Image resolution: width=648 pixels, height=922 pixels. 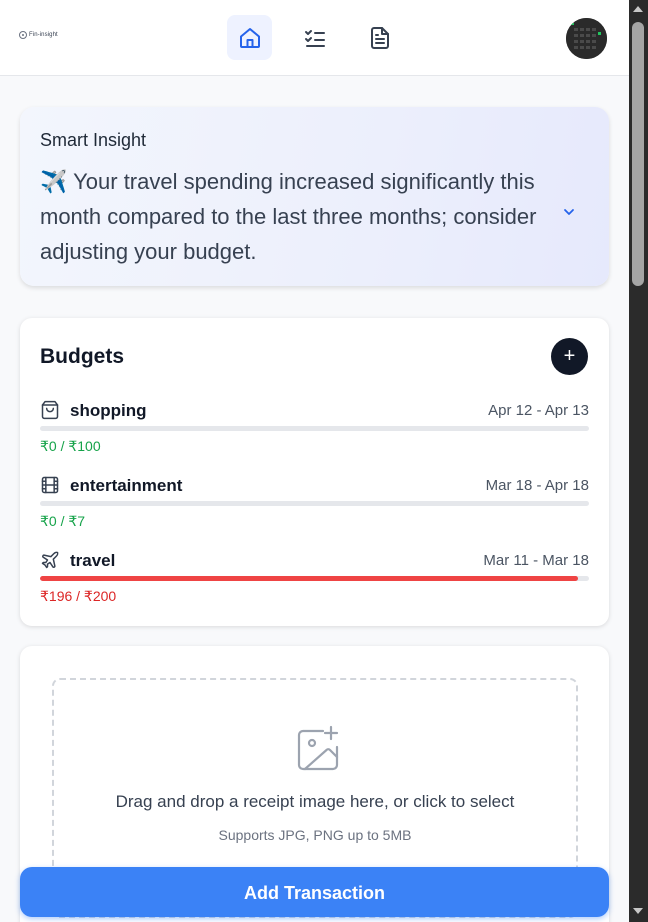 What do you see at coordinates (50, 485) in the screenshot?
I see `film-icon` at bounding box center [50, 485].